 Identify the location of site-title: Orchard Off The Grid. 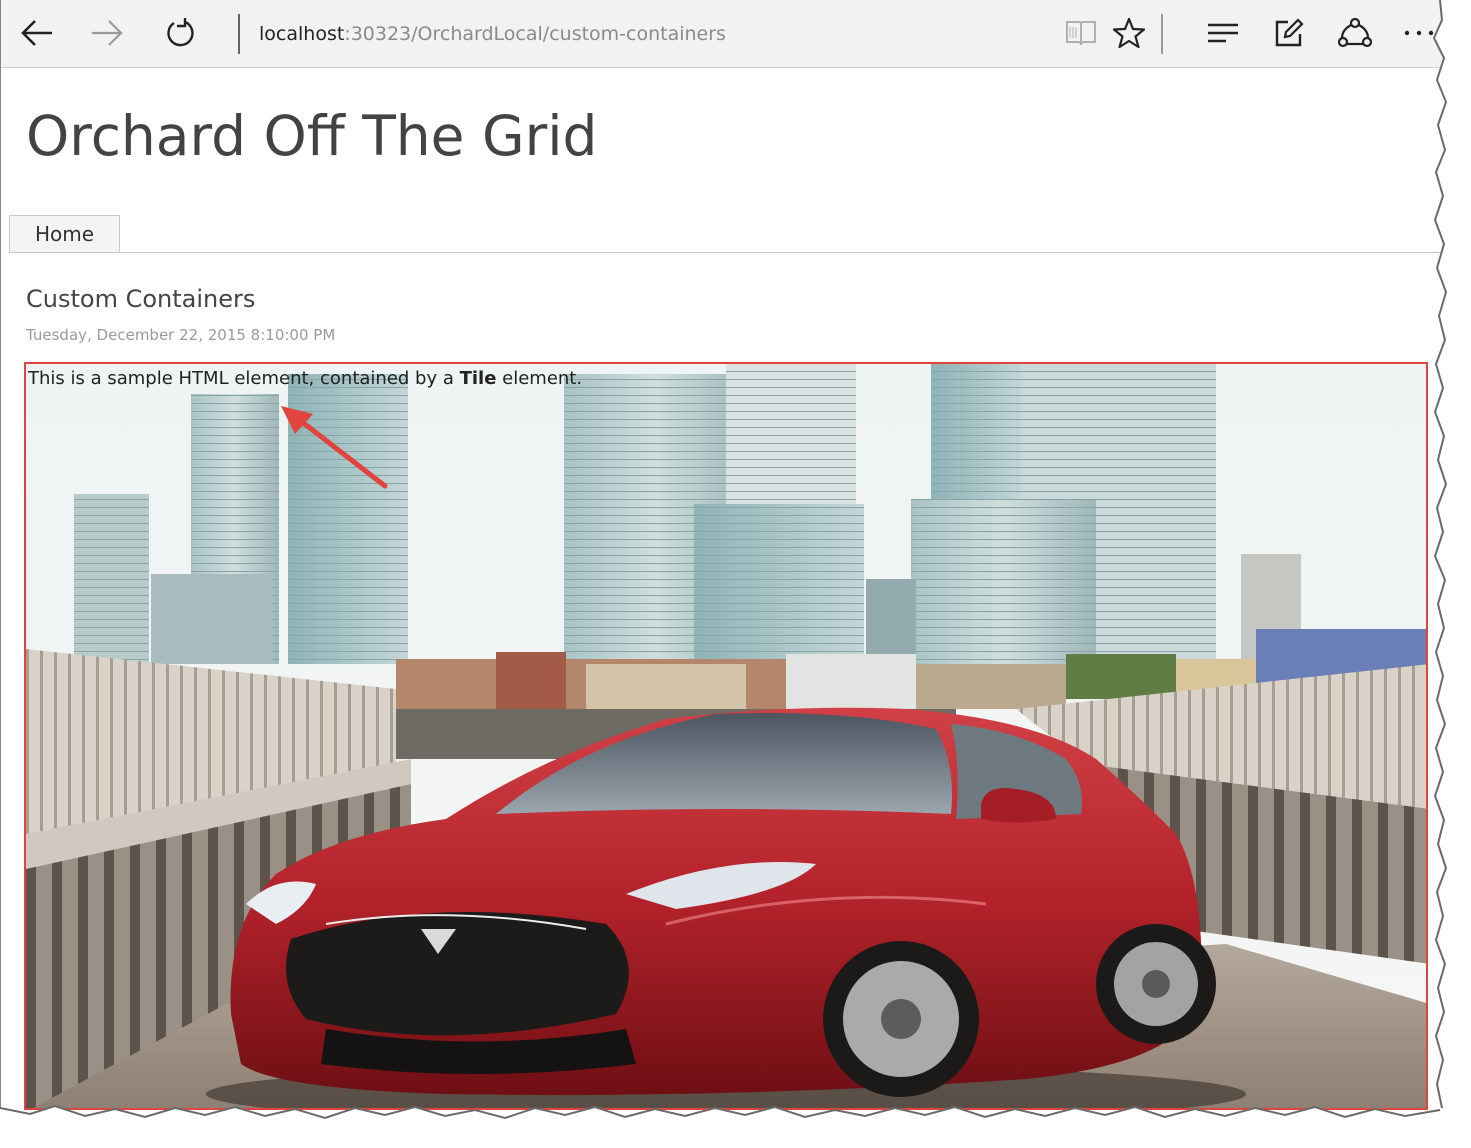
(312, 136).